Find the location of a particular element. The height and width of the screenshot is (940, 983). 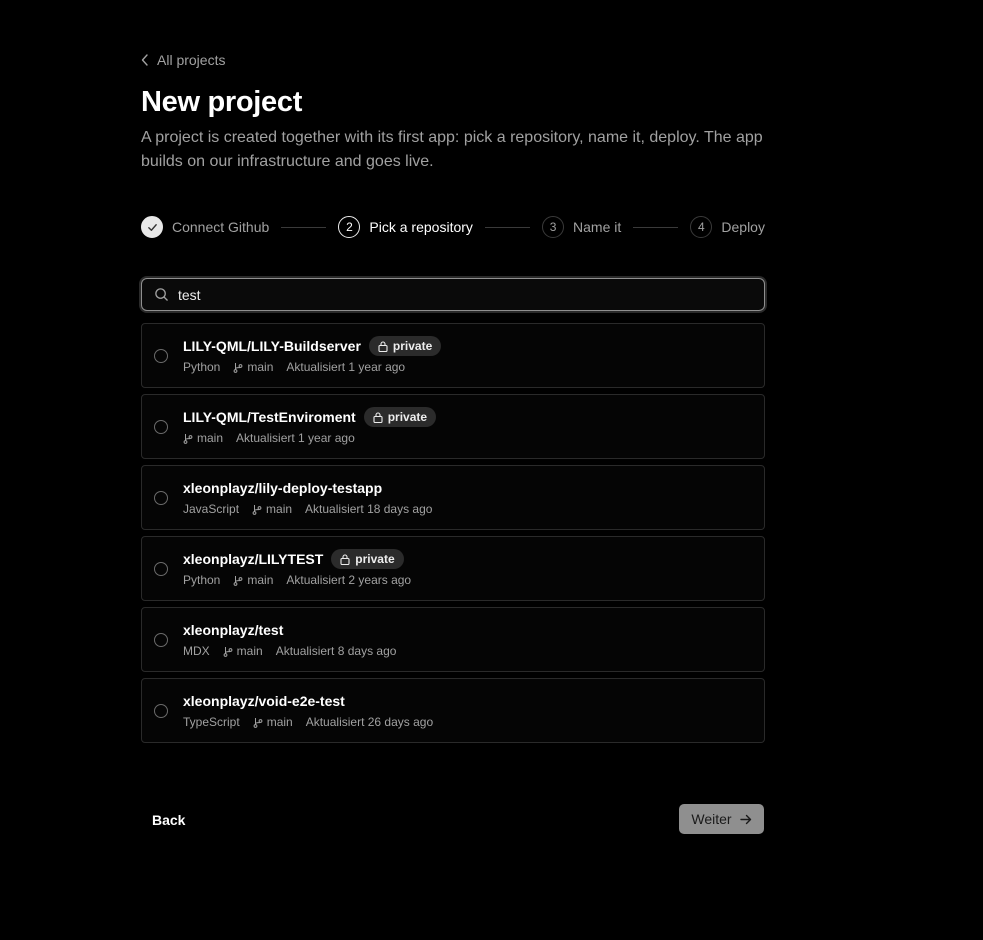

repository-meta: JavaScript main Aktualisiert 18 days ago is located at coordinates (307, 509).